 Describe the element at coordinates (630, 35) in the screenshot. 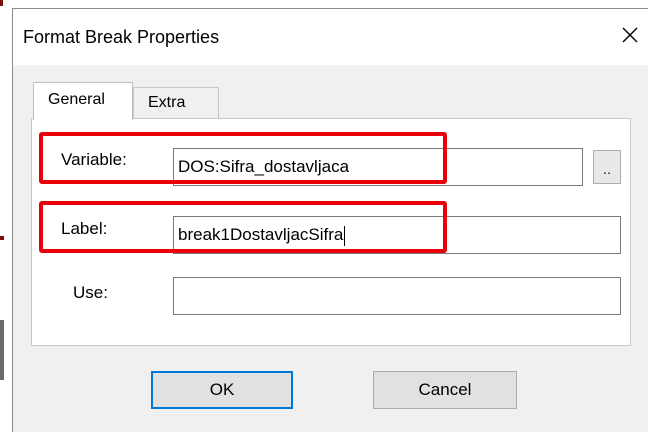

I see `close-icon` at that location.